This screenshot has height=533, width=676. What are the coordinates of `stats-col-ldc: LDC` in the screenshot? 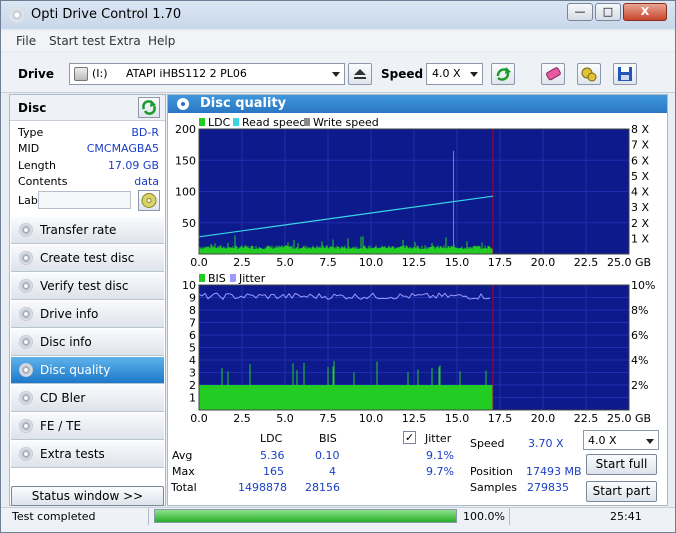 It's located at (271, 438).